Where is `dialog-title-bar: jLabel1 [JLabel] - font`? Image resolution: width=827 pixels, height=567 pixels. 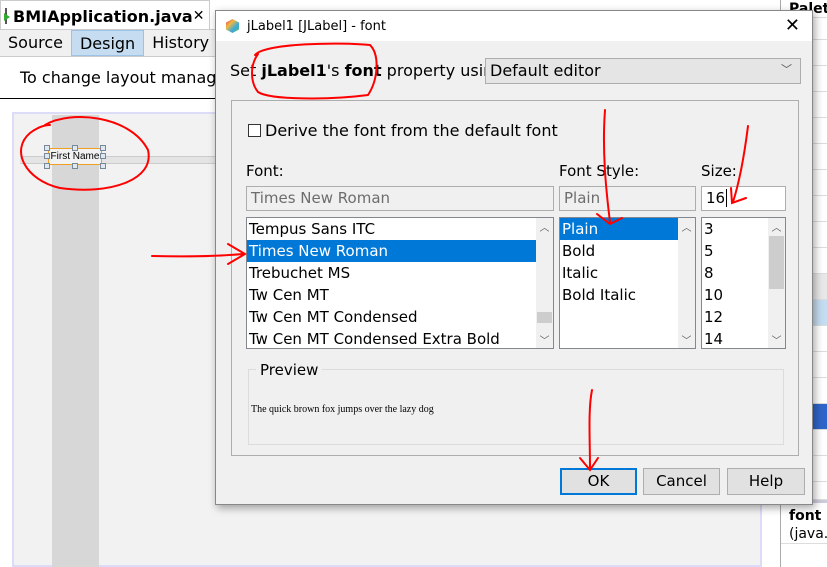
dialog-title-bar: jLabel1 [JLabel] - font is located at coordinates (514, 26).